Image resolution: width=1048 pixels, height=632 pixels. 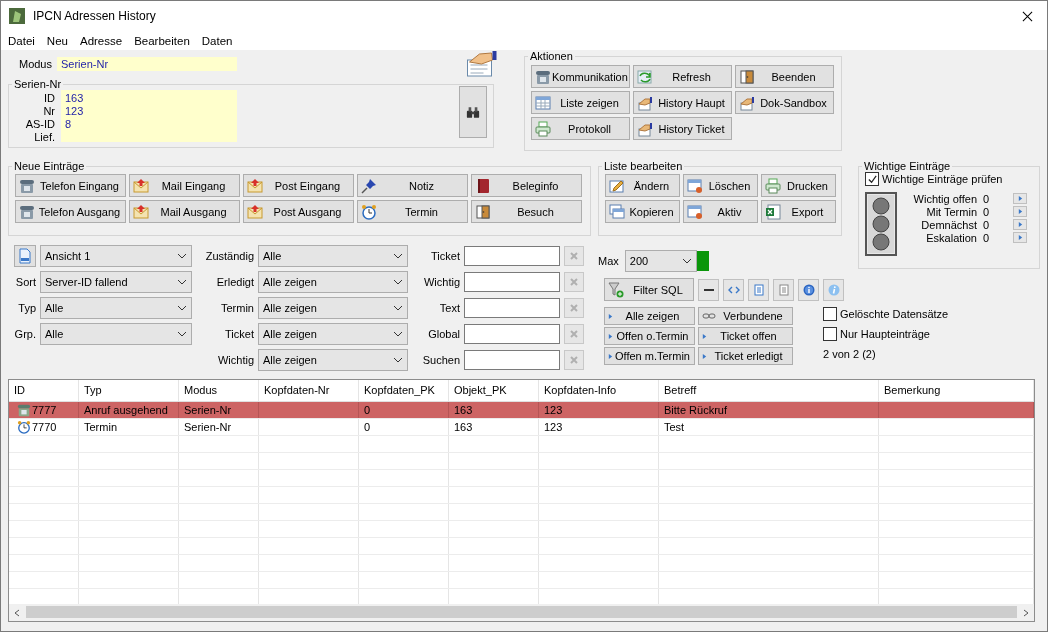 What do you see at coordinates (74, 98) in the screenshot?
I see `field-value: 163` at bounding box center [74, 98].